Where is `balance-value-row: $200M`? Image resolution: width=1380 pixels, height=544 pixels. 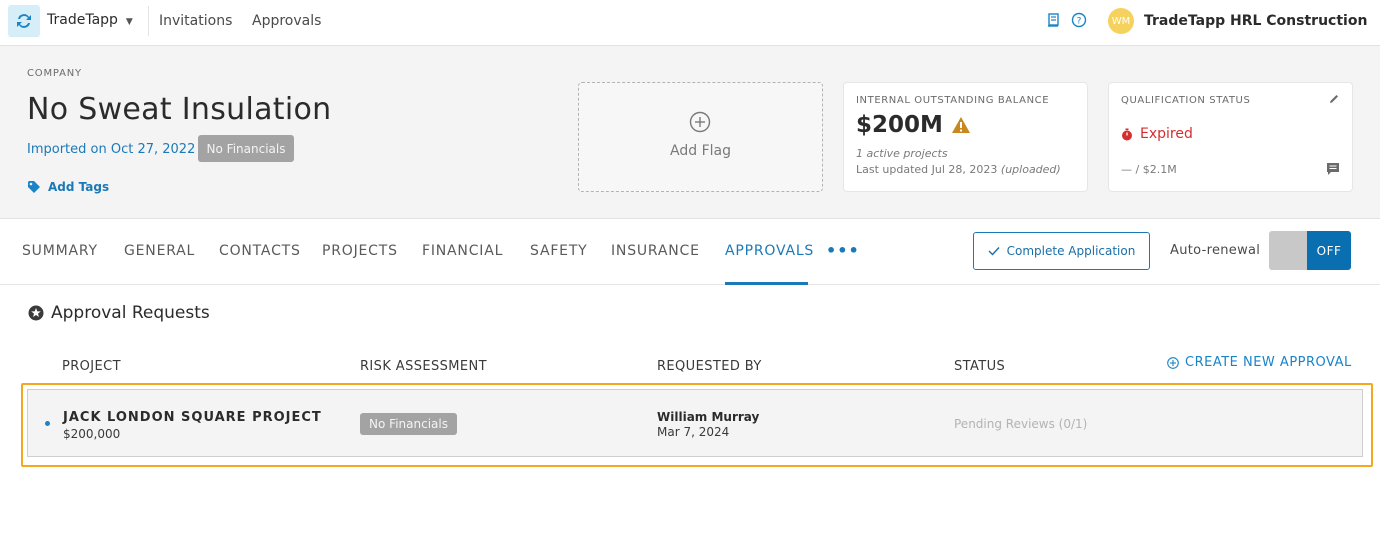
balance-value-row: $200M is located at coordinates (913, 125).